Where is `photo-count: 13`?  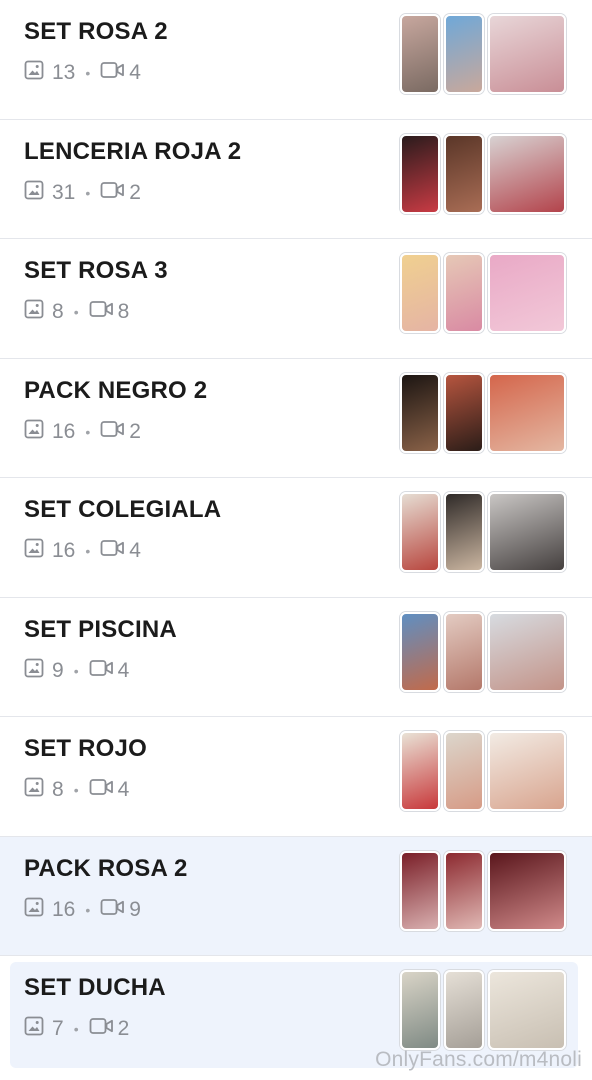 photo-count: 13 is located at coordinates (64, 72).